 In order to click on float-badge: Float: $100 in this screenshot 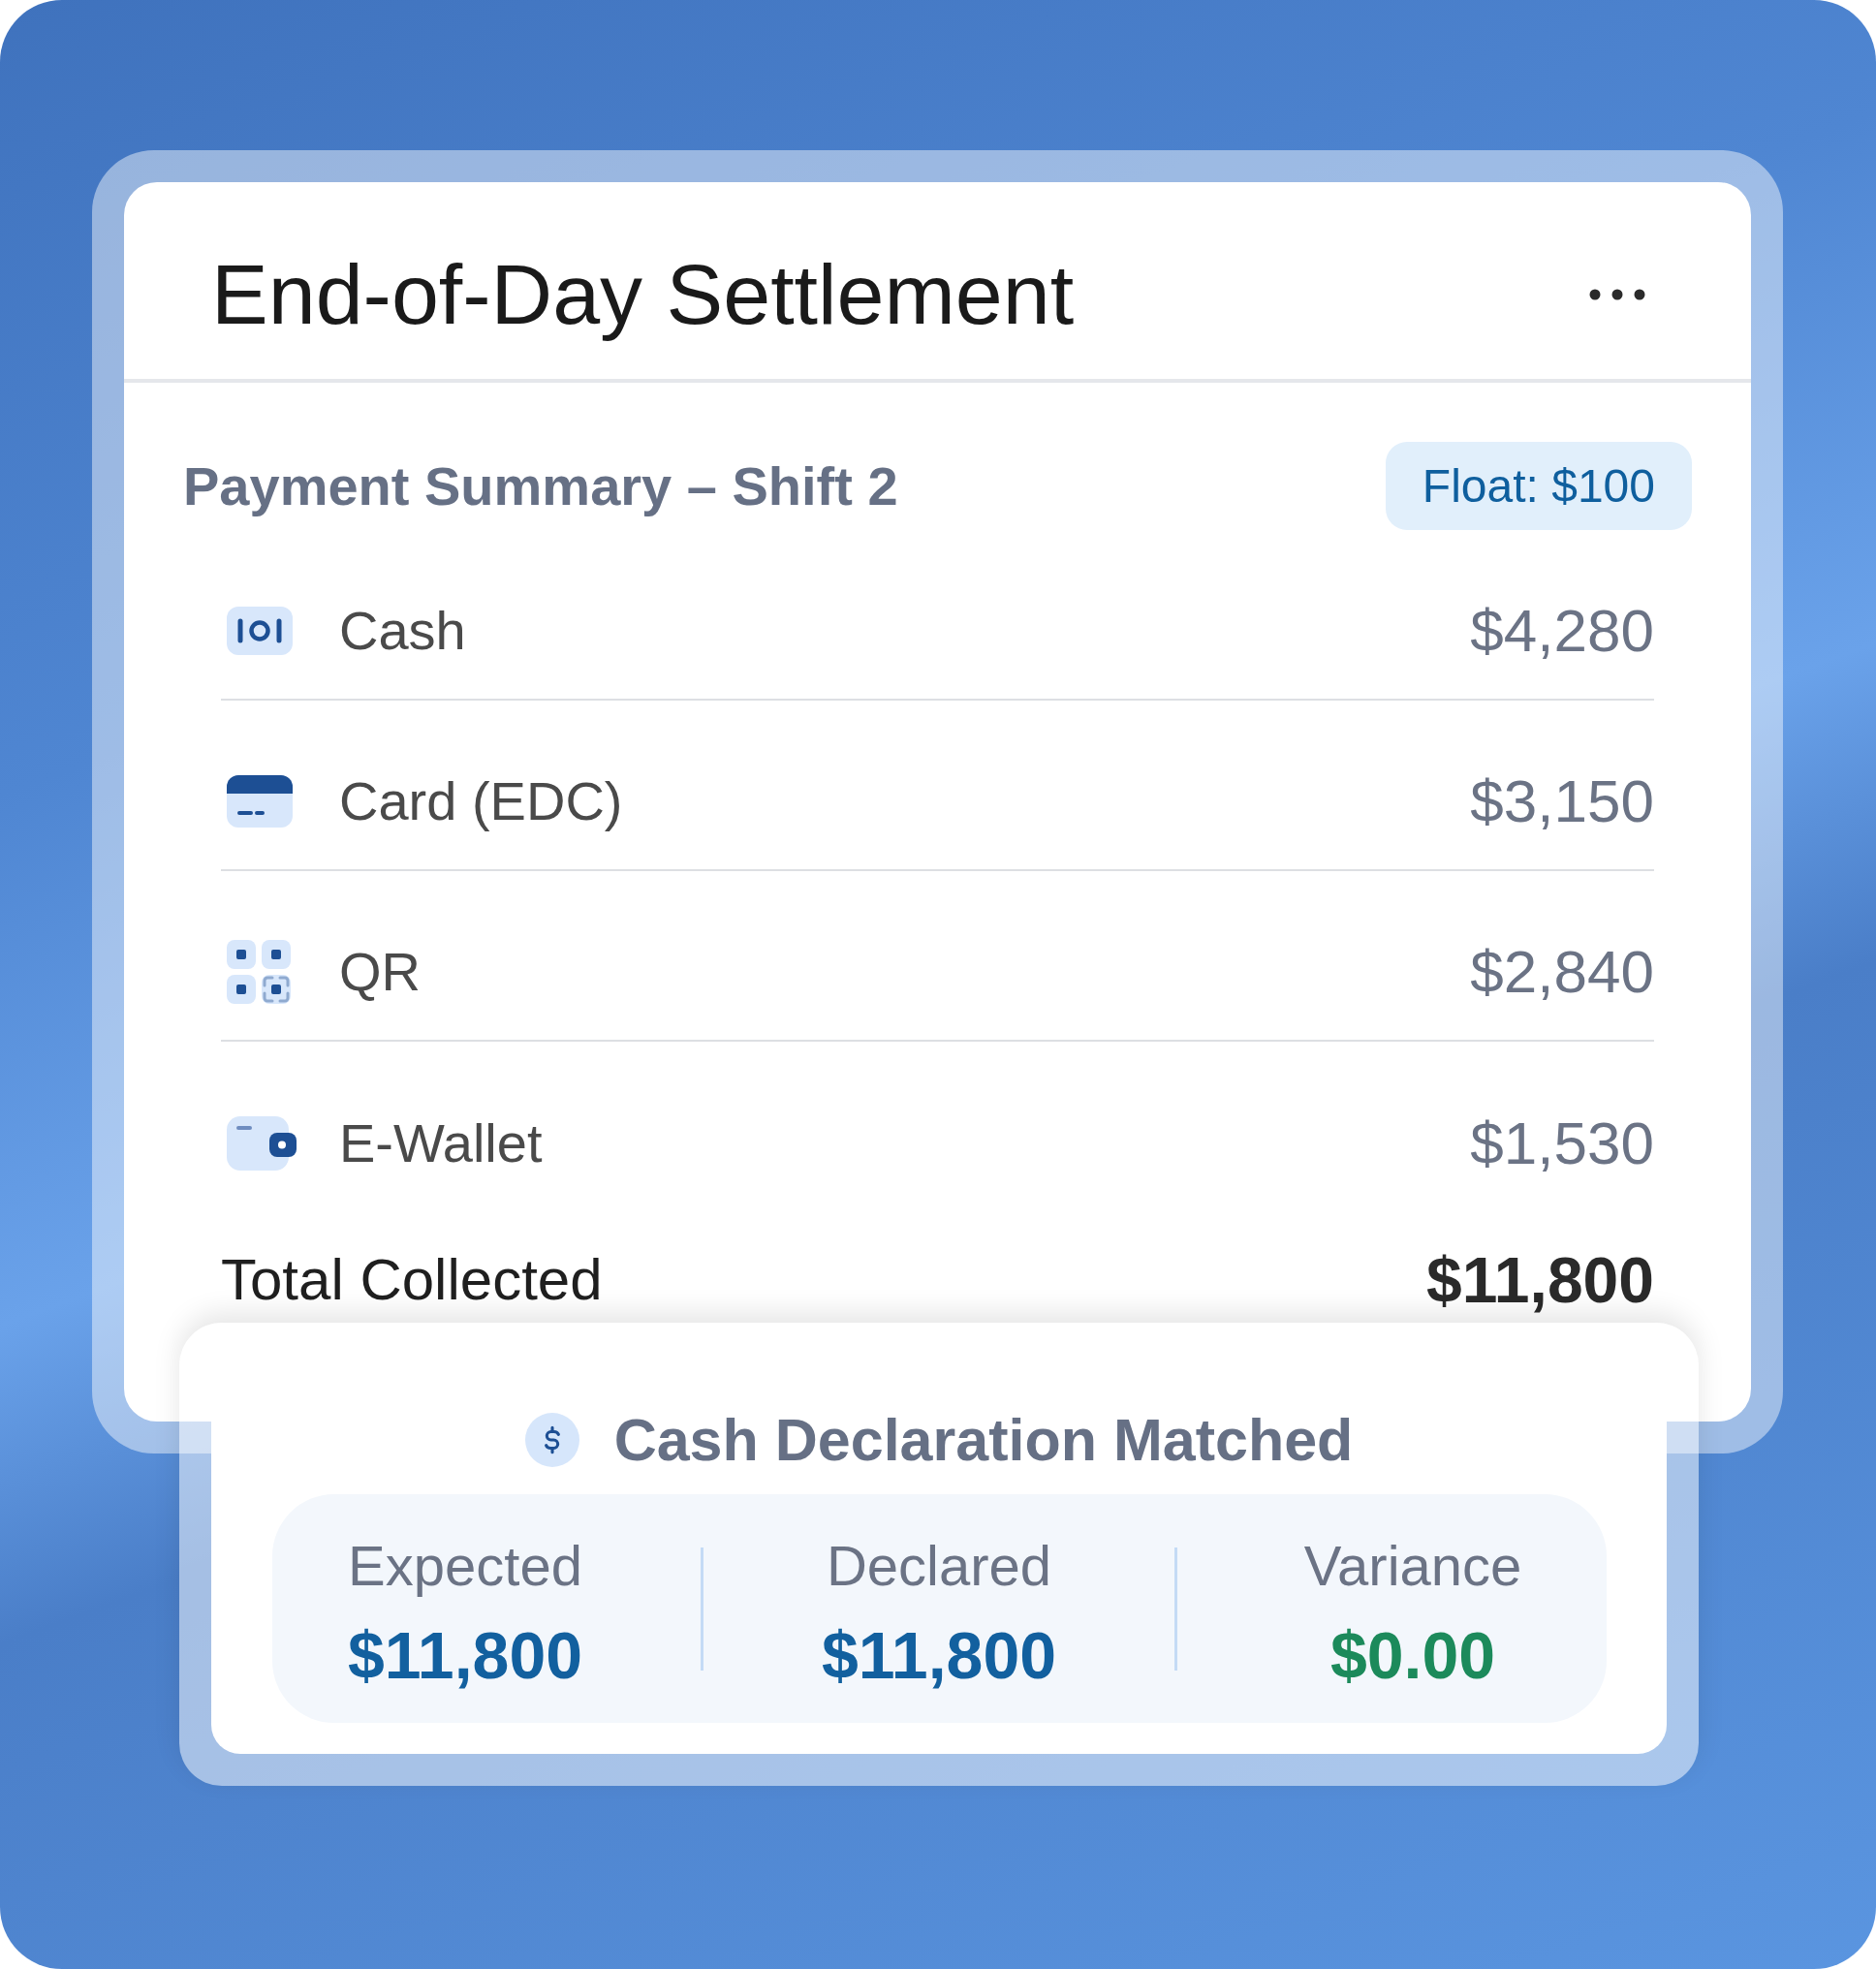, I will do `click(1539, 486)`.